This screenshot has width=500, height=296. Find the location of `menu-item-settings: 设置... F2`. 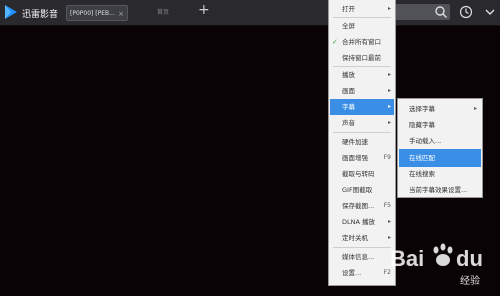

menu-item-settings: 设置... F2 is located at coordinates (362, 273).